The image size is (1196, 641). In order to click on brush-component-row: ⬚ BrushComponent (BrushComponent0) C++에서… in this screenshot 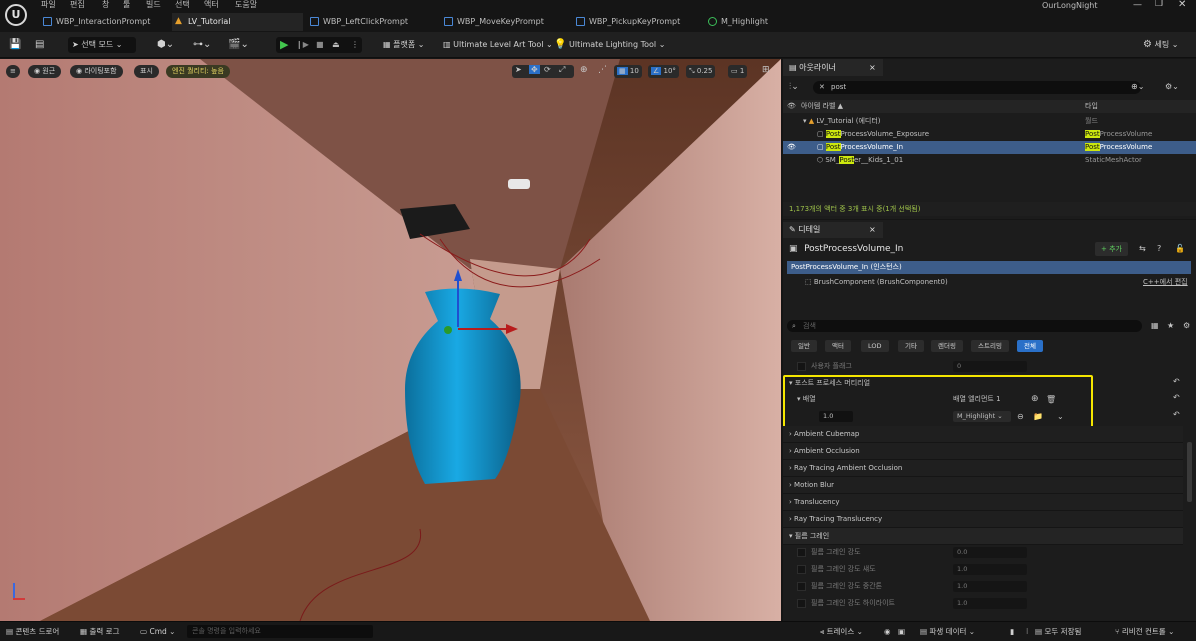, I will do `click(989, 282)`.